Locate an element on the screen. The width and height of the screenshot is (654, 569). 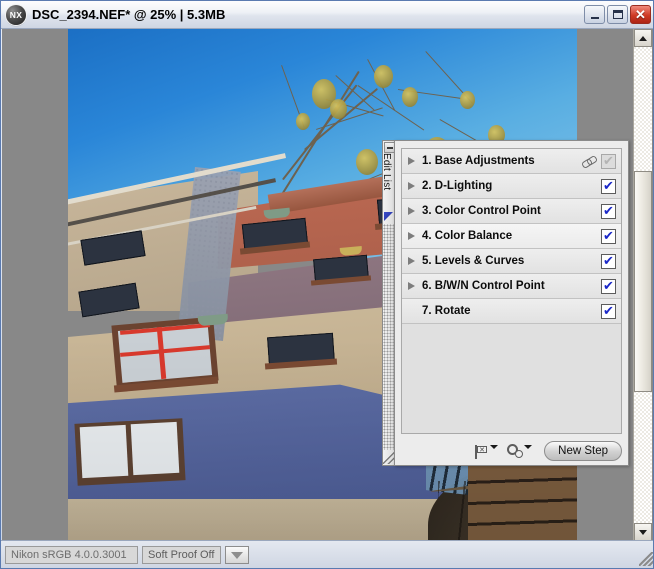
maximize-button is located at coordinates (617, 14).